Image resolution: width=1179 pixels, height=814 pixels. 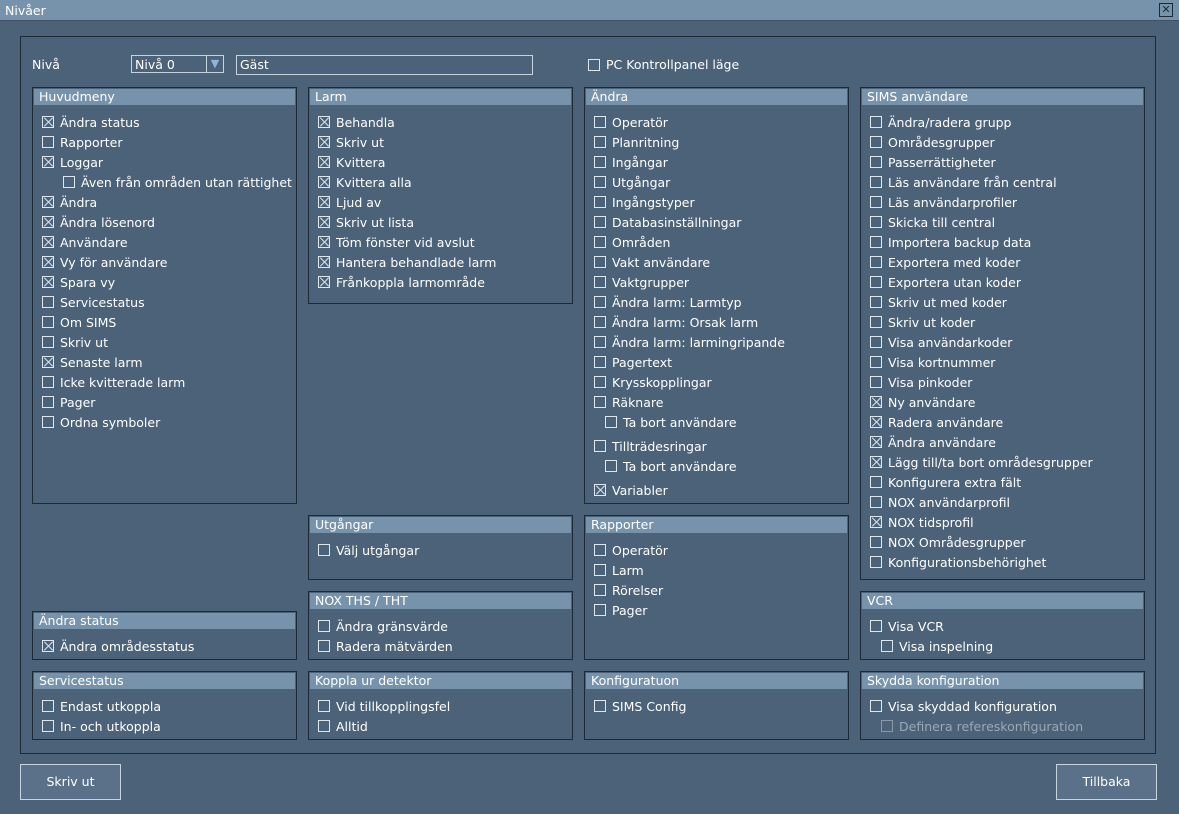 What do you see at coordinates (945, 262) in the screenshot?
I see `checkbox-item: Exportera med koder` at bounding box center [945, 262].